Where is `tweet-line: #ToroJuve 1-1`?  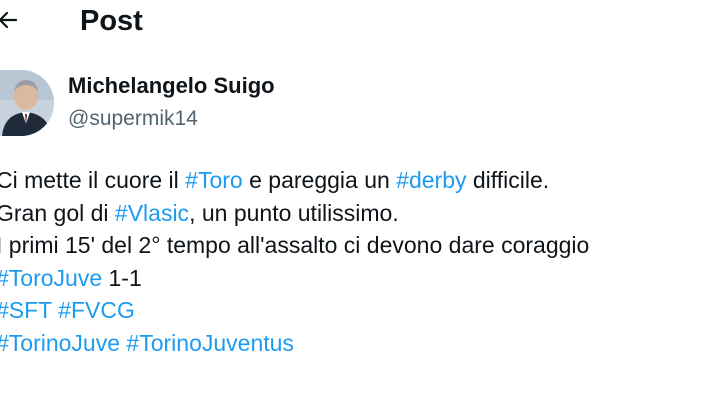 tweet-line: #ToroJuve 1-1 is located at coordinates (356, 278).